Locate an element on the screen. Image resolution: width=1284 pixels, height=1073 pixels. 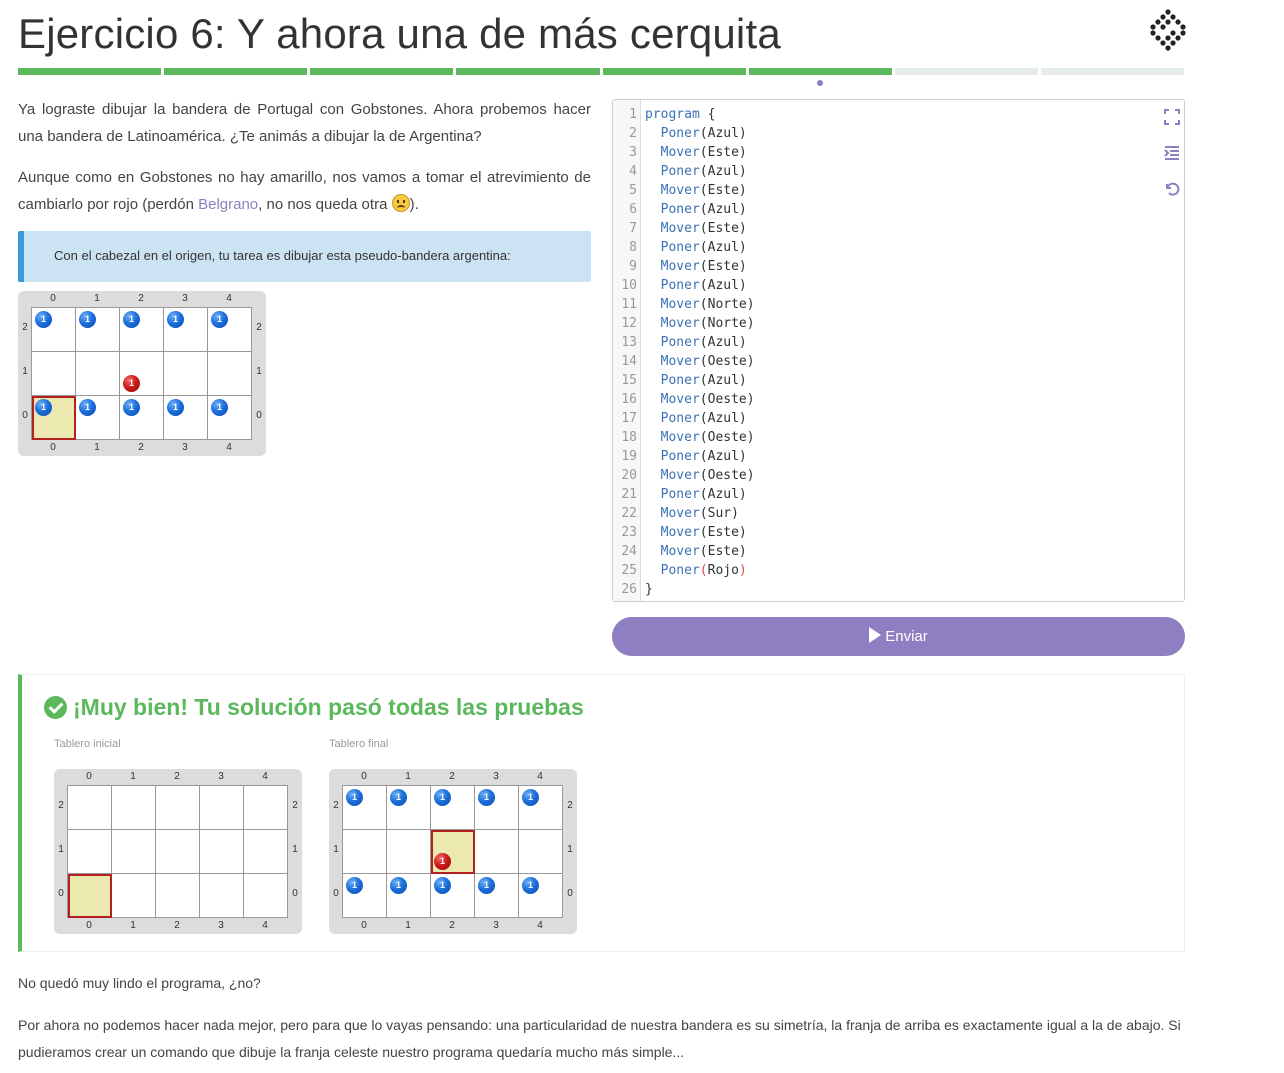
line-number: 11 is located at coordinates (629, 304).